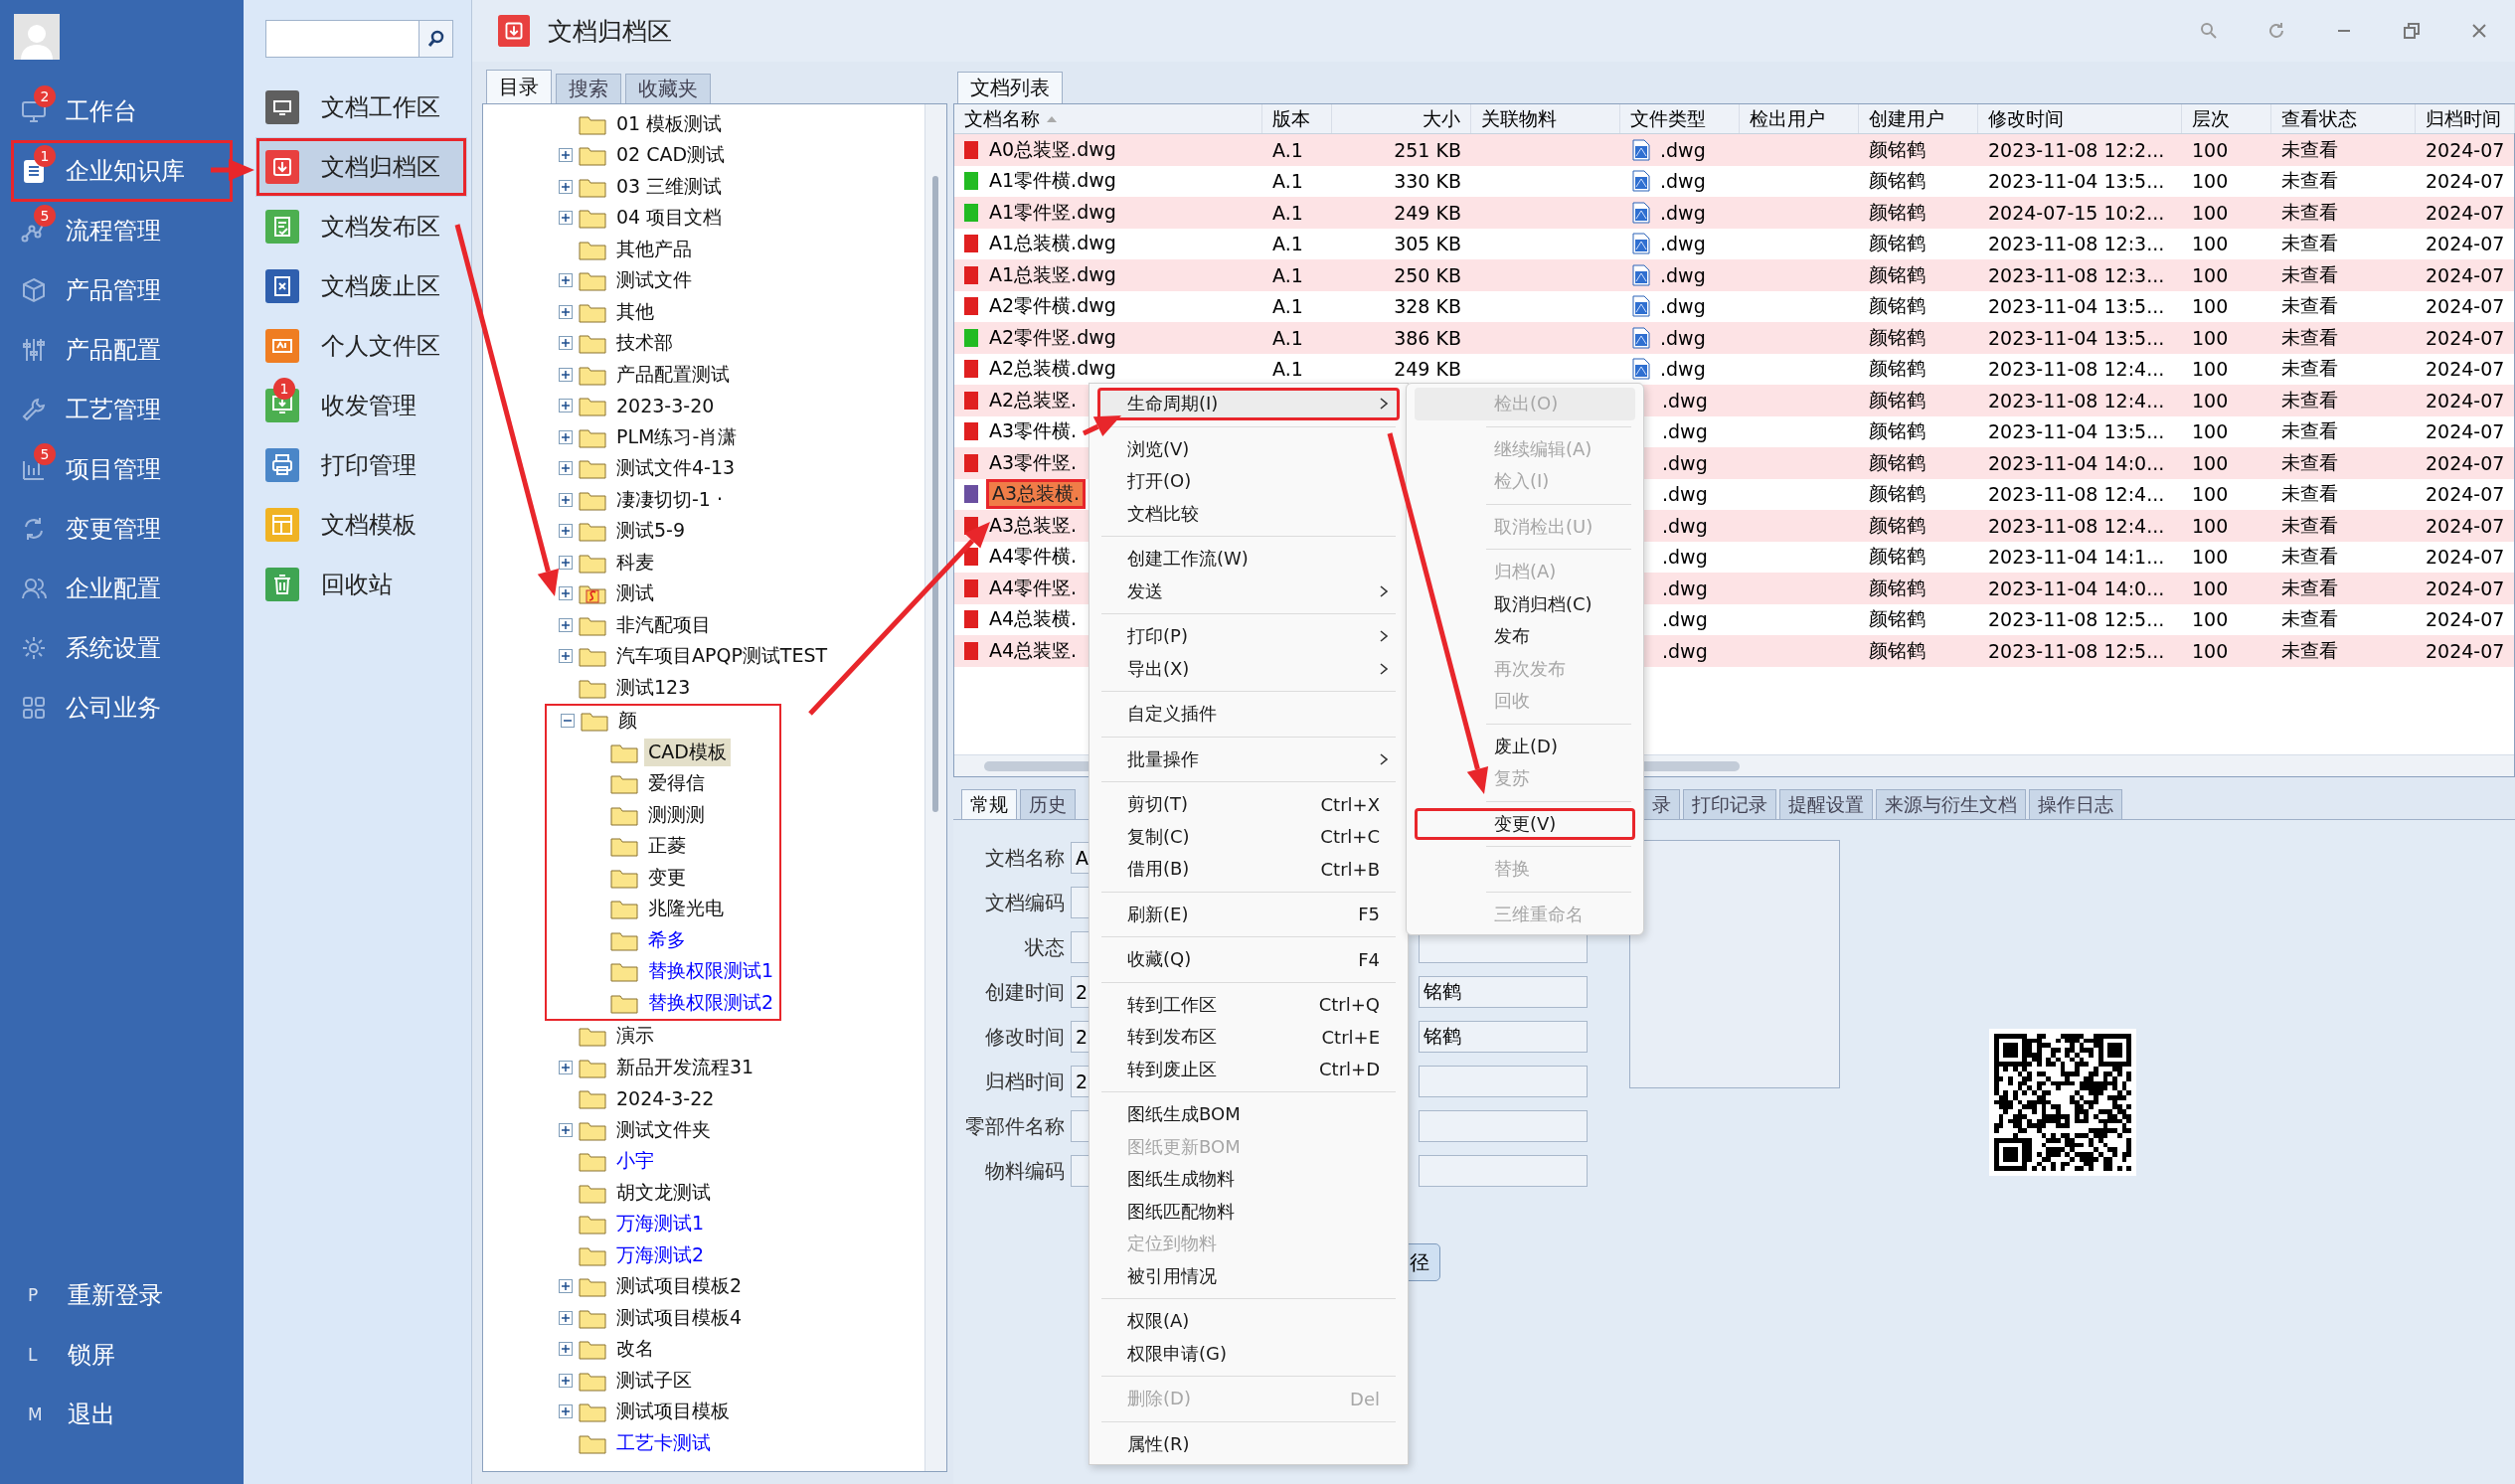 The image size is (2515, 1484). Describe the element at coordinates (1248, 1443) in the screenshot. I see `menu-item: 属性(R)` at that location.